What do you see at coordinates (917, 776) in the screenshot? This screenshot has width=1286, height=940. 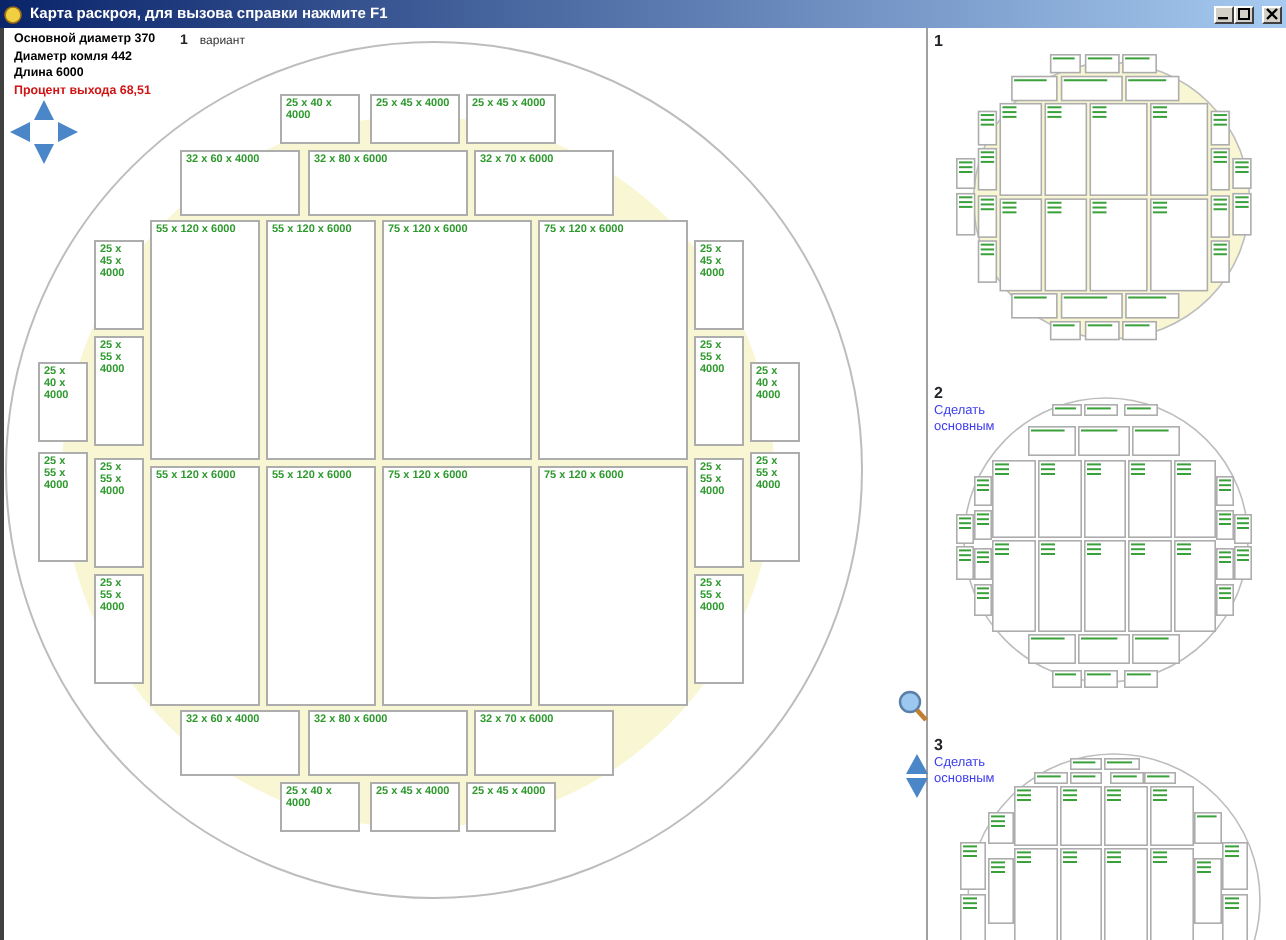 I see `up-down-arrows-icon` at bounding box center [917, 776].